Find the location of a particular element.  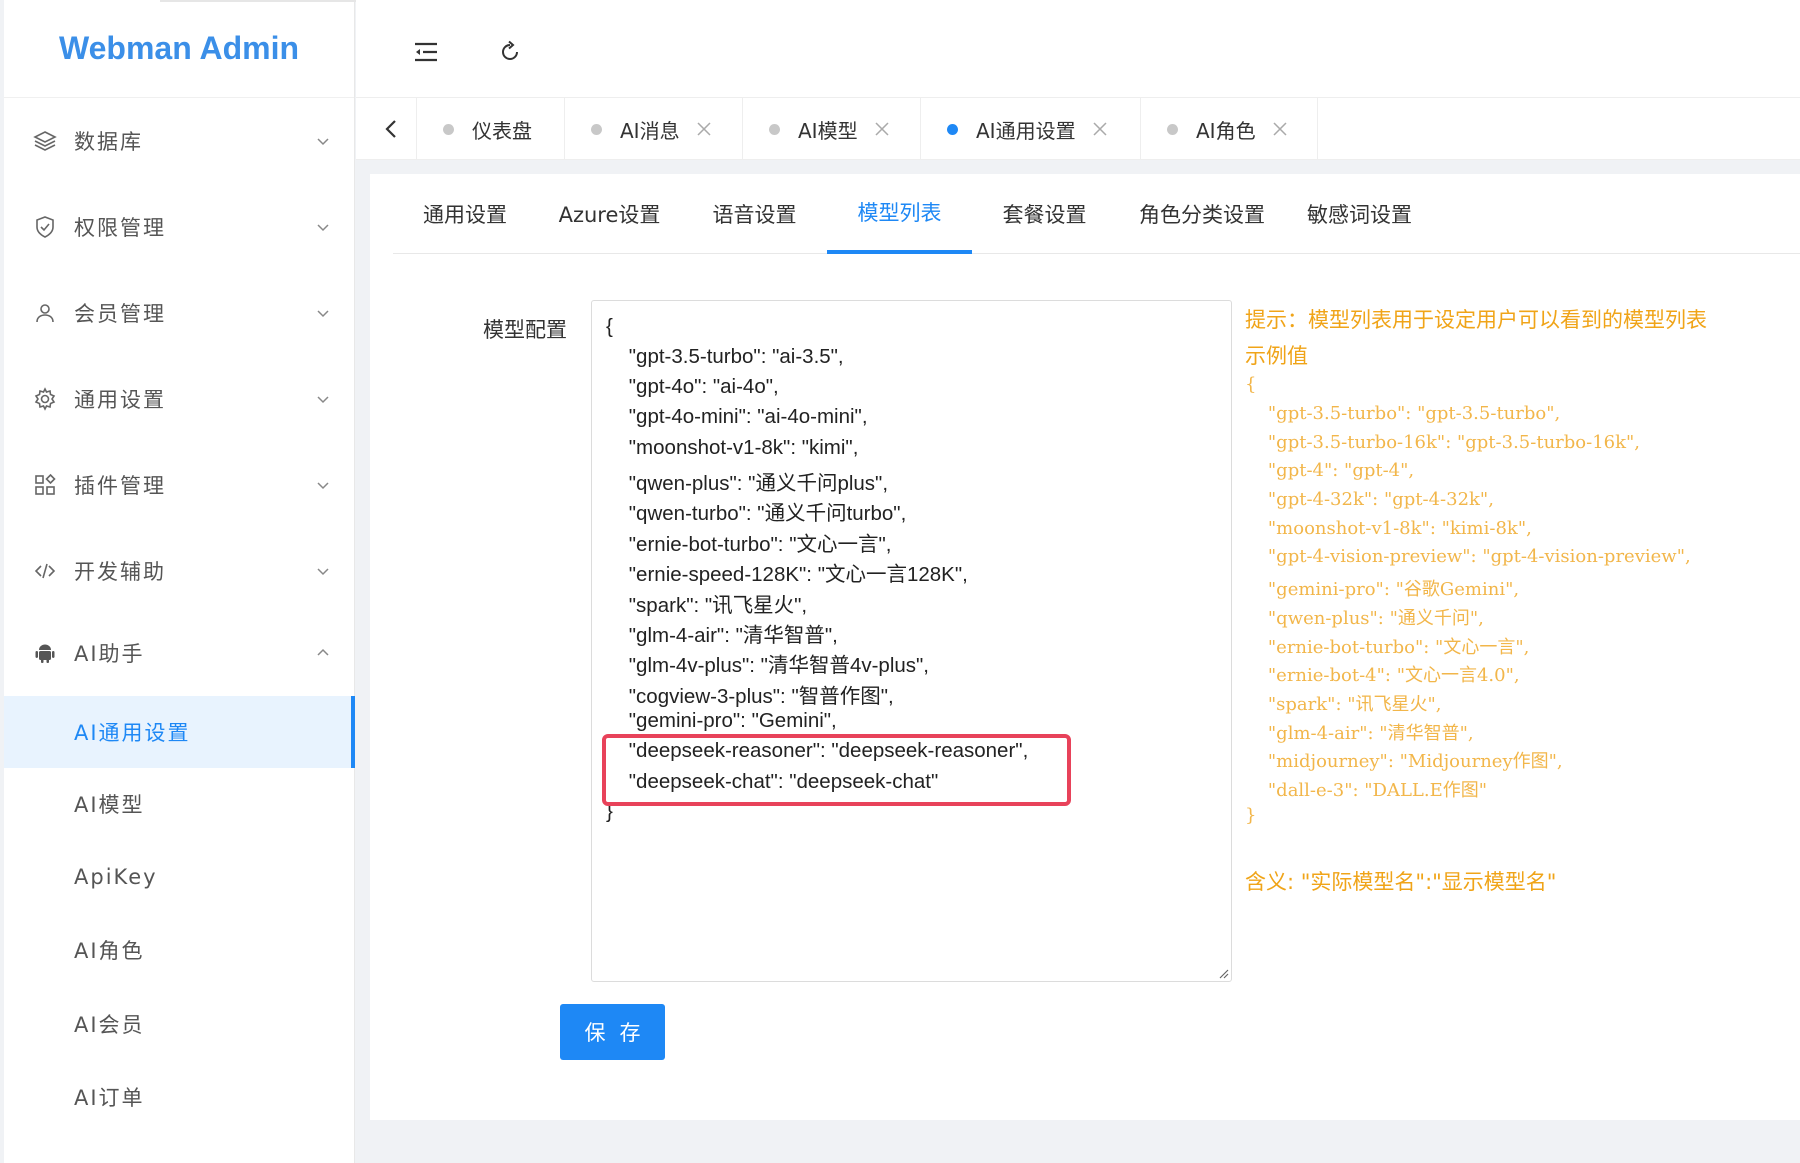

hint-meaning: 含义: "实际模型名":"显示模型名" is located at coordinates (1401, 882).